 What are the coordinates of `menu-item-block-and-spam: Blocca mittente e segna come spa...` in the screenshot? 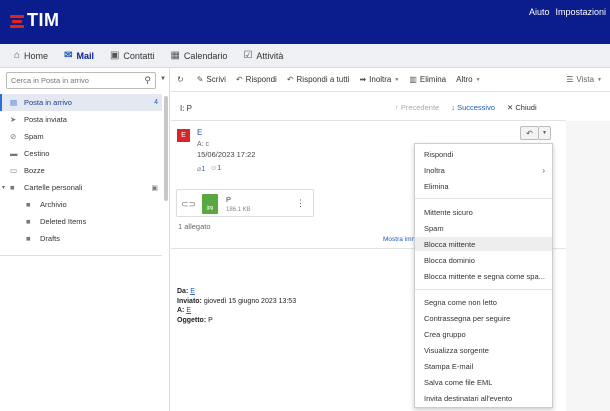 It's located at (483, 276).